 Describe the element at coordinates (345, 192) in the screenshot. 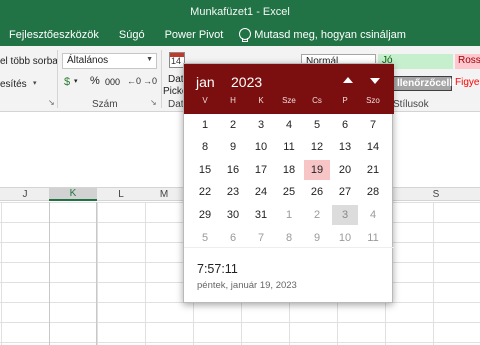

I see `calendar-day: 27` at that location.